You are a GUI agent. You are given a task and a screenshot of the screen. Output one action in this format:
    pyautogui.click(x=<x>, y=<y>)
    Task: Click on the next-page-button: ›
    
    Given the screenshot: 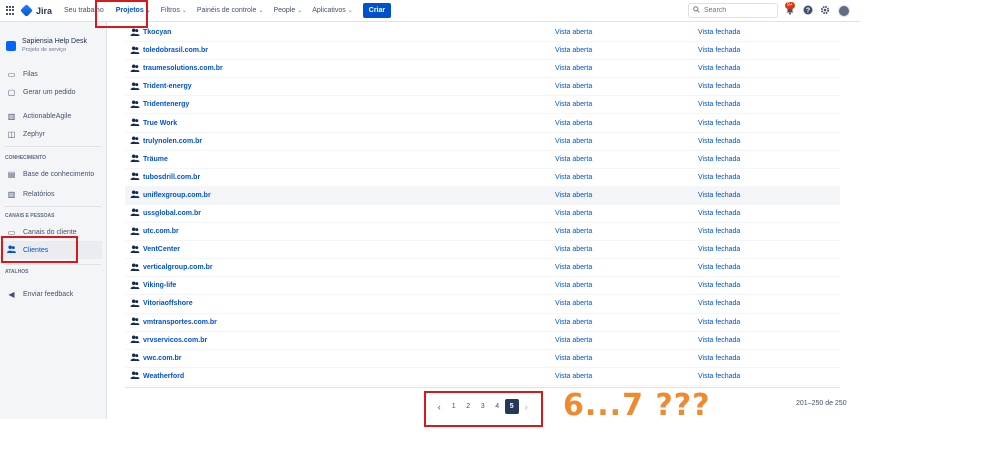 What is the action you would take?
    pyautogui.click(x=526, y=406)
    